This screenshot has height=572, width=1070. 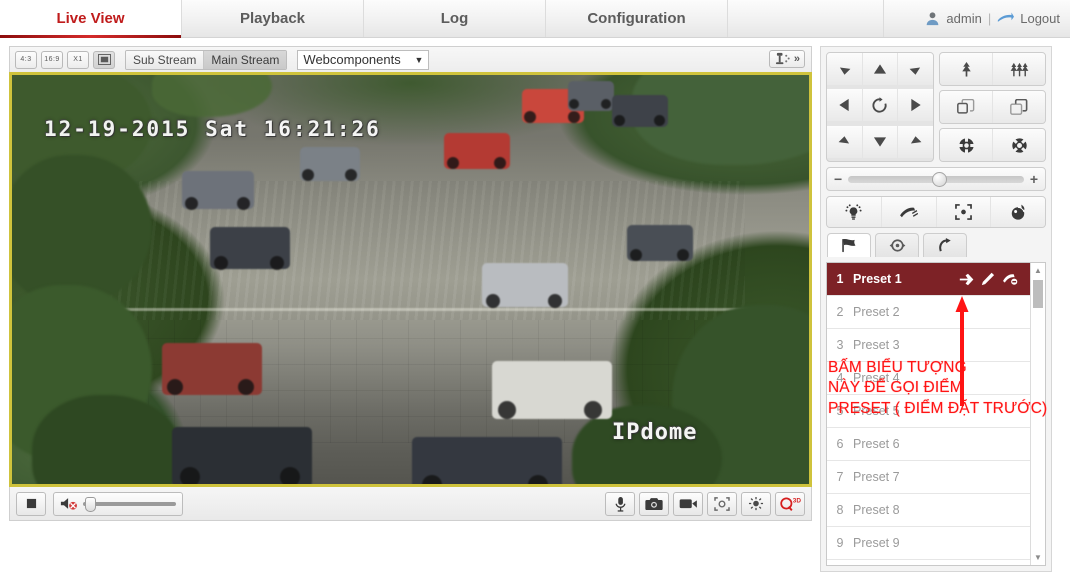 What do you see at coordinates (654, 503) in the screenshot?
I see `capture-snapshot-button` at bounding box center [654, 503].